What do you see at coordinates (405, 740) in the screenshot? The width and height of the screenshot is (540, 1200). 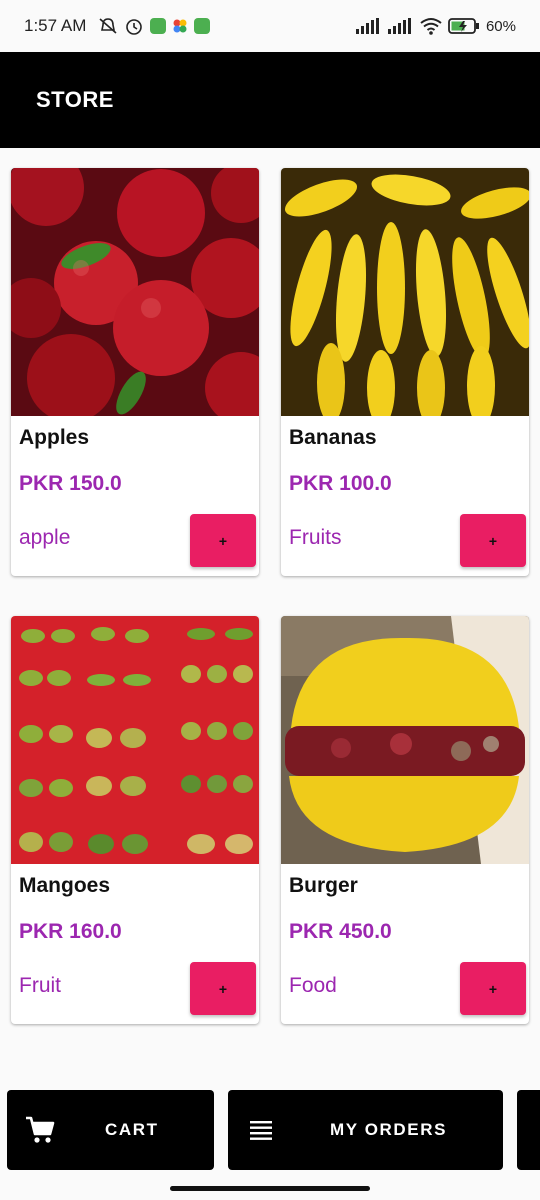 I see `product-image-burger` at bounding box center [405, 740].